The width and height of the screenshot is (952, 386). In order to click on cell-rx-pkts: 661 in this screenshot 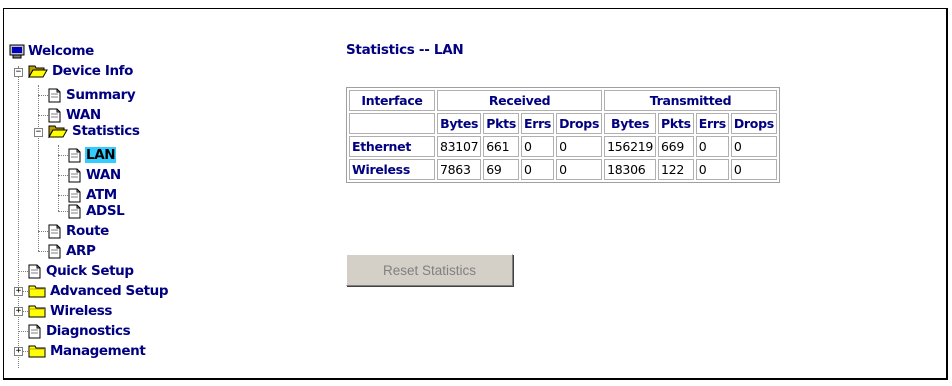, I will do `click(501, 146)`.